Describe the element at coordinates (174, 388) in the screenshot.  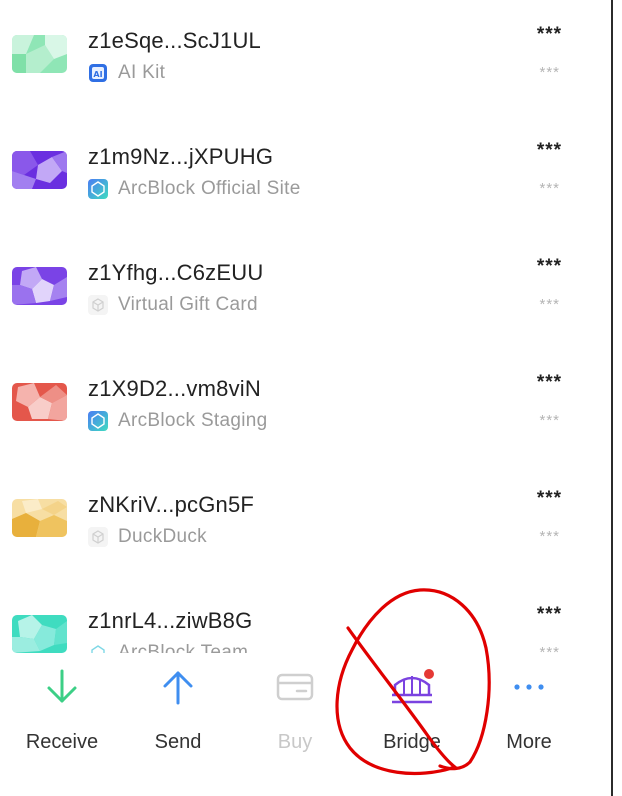
I see `asset-address: z1X9D2...vm8viN` at that location.